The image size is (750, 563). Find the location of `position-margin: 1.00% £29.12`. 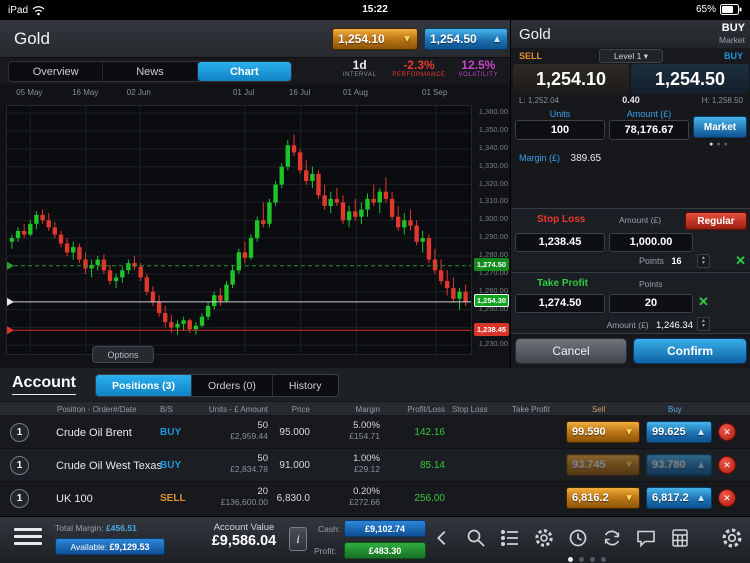

position-margin: 1.00% £29.12 is located at coordinates (366, 463).